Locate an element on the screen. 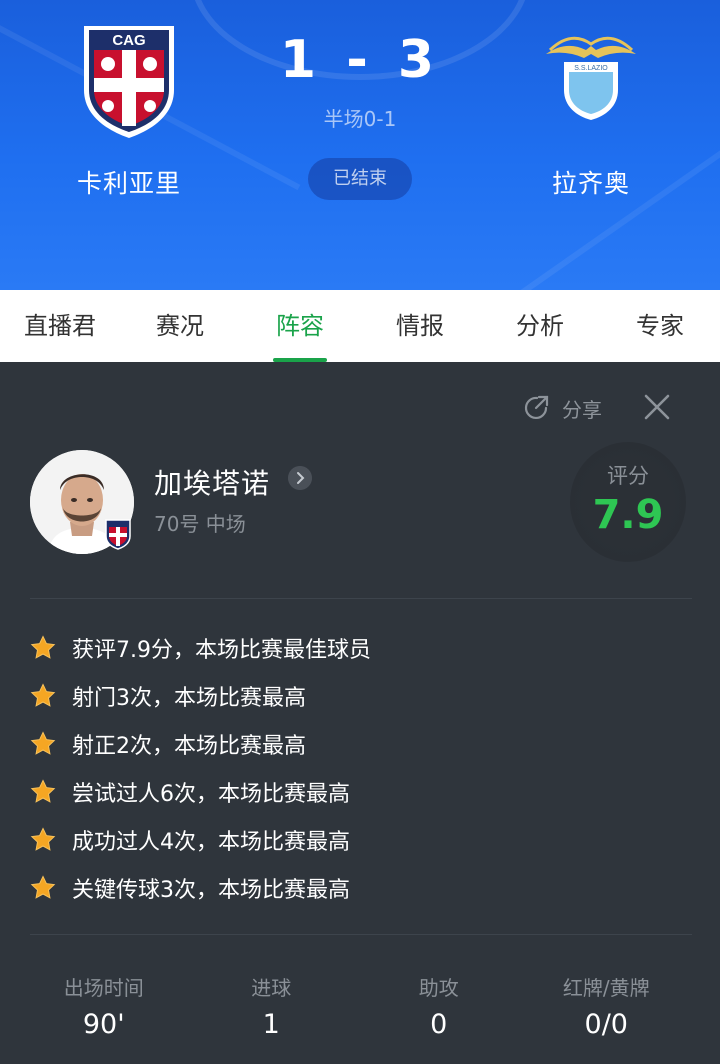 The height and width of the screenshot is (1064, 720). halftime-score: 半场0-1 is located at coordinates (360, 119).